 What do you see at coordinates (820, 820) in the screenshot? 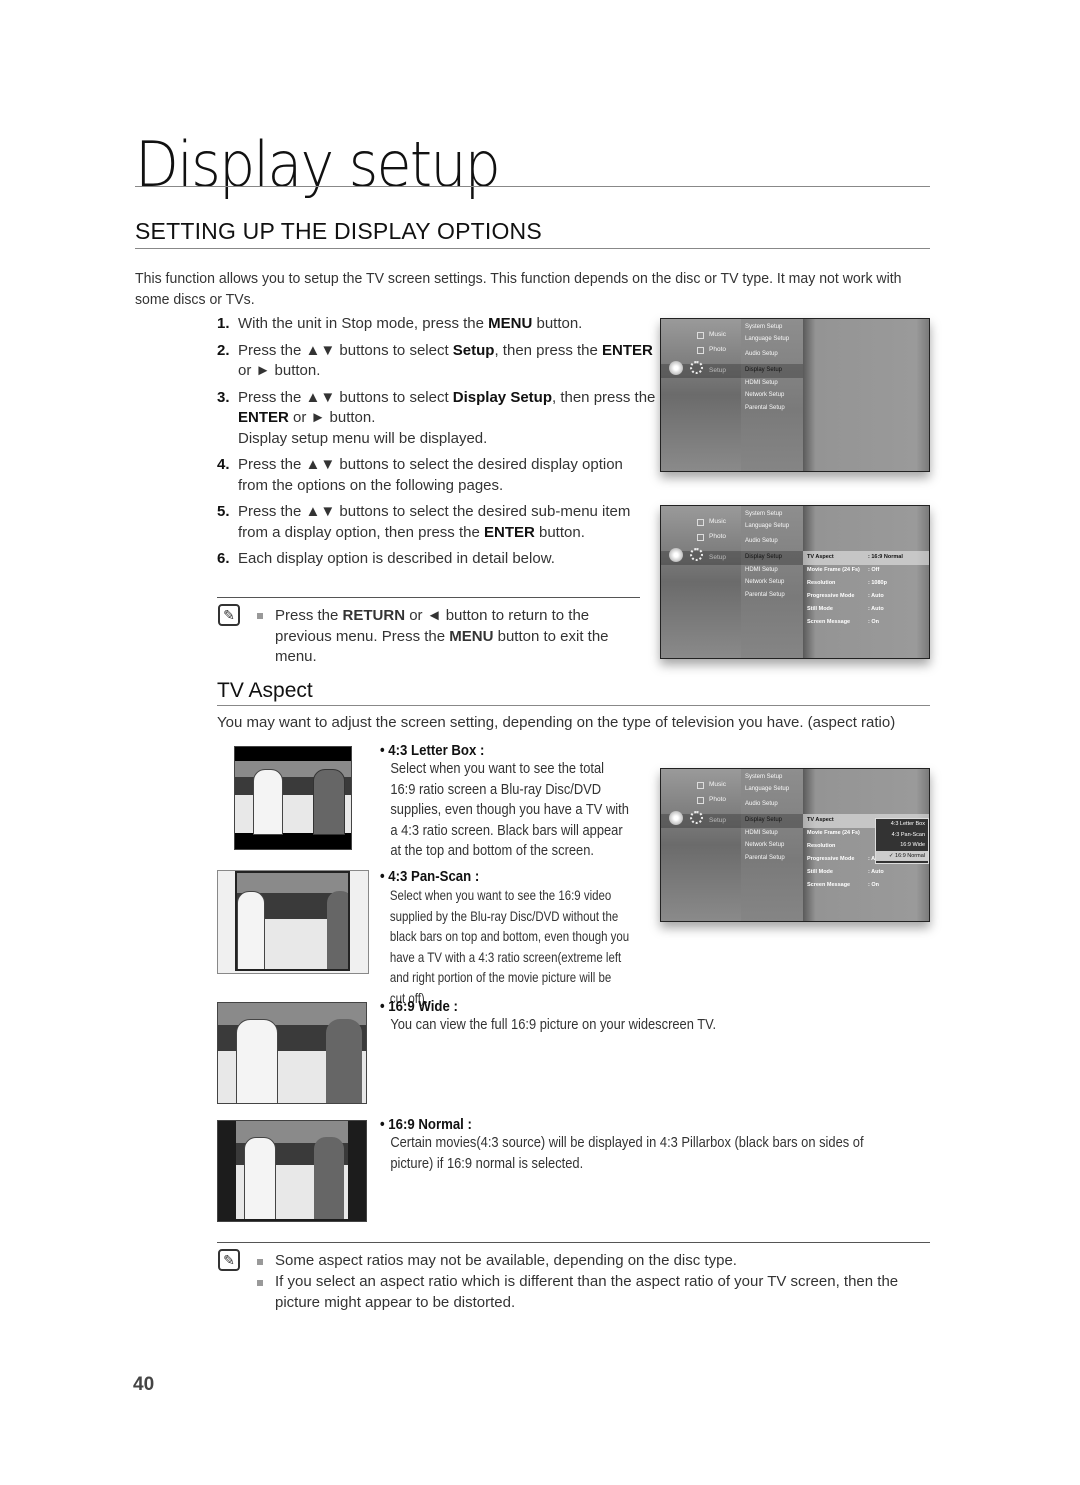
I see `option-label: TV Aspect` at bounding box center [820, 820].